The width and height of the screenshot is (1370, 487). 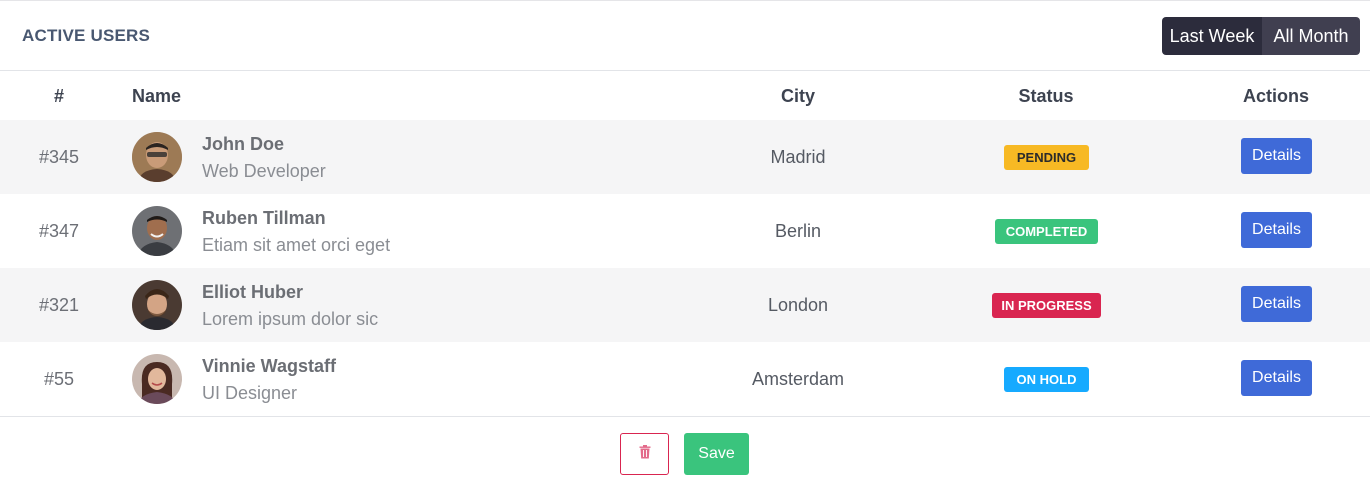 What do you see at coordinates (157, 96) in the screenshot?
I see `column-header-name: Name` at bounding box center [157, 96].